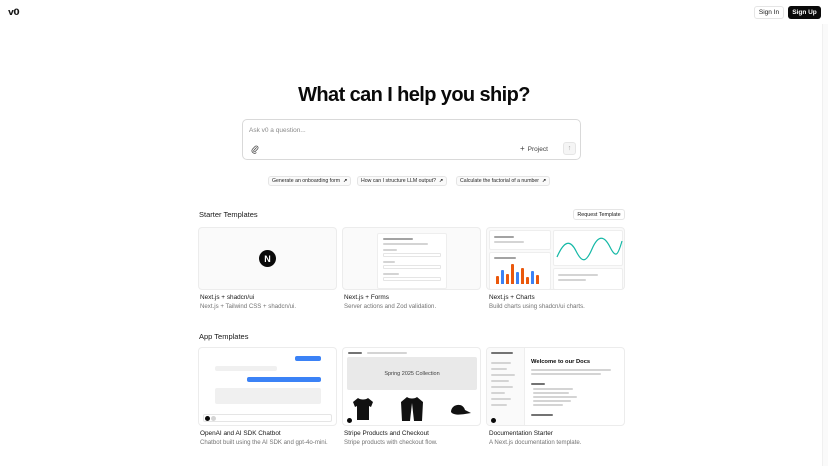 This screenshot has height=466, width=828. I want to click on nextjs-logo-icon: N, so click(267, 258).